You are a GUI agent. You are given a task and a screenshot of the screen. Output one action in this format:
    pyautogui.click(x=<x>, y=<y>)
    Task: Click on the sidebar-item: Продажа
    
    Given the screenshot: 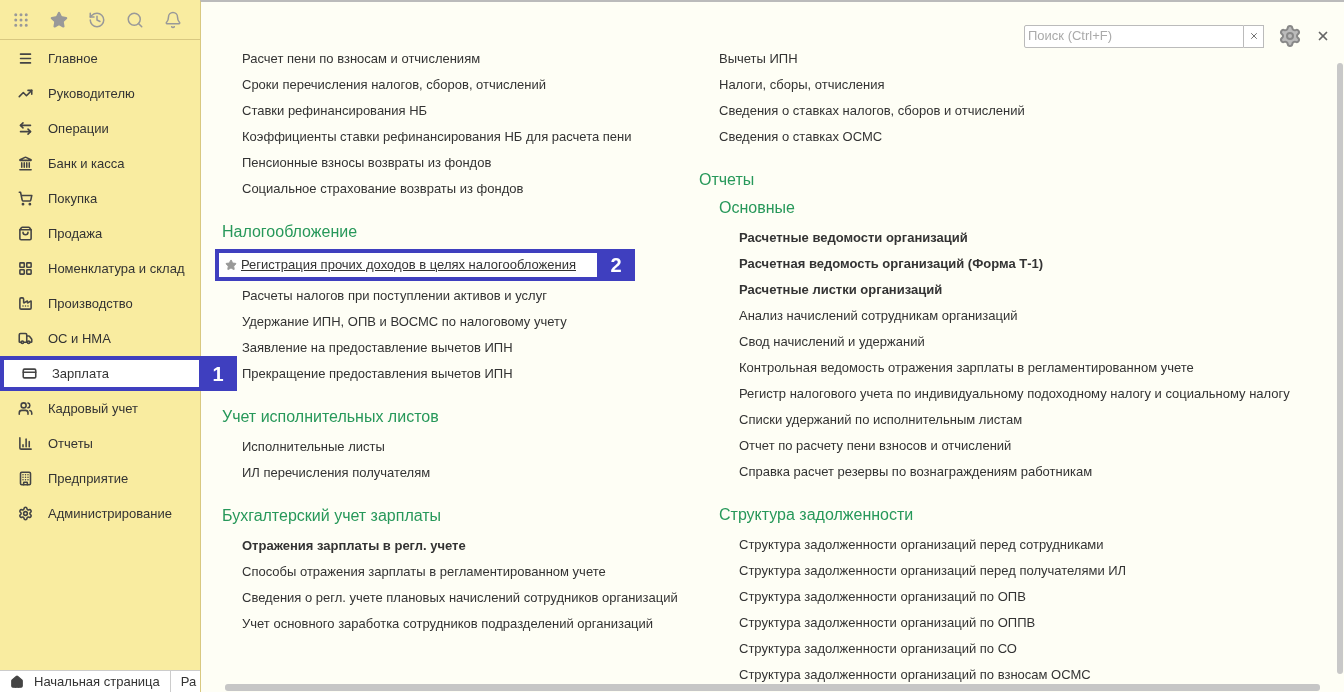 What is the action you would take?
    pyautogui.click(x=100, y=233)
    